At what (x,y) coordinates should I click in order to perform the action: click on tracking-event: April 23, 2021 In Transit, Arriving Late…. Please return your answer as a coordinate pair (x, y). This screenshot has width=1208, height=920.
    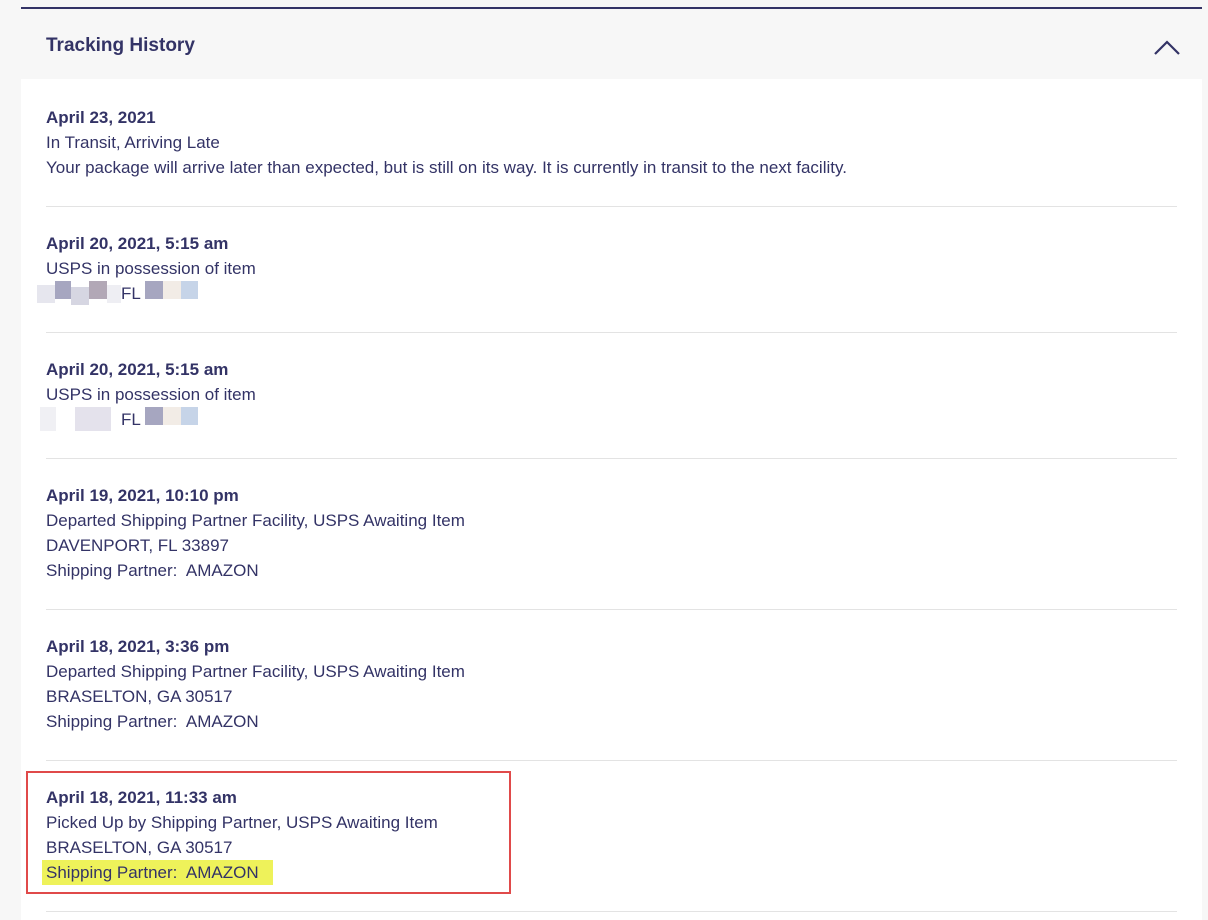
    Looking at the image, I should click on (611, 156).